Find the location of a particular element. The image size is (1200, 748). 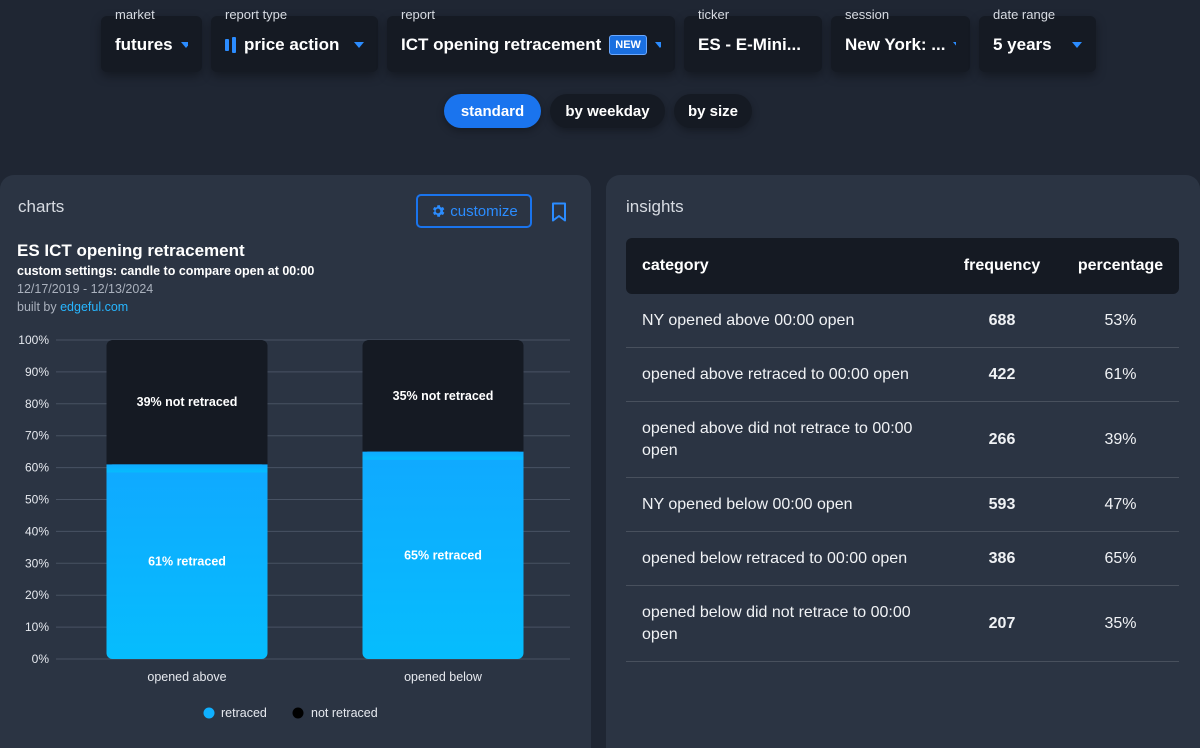

row-percentage: 65% is located at coordinates (1120, 558).